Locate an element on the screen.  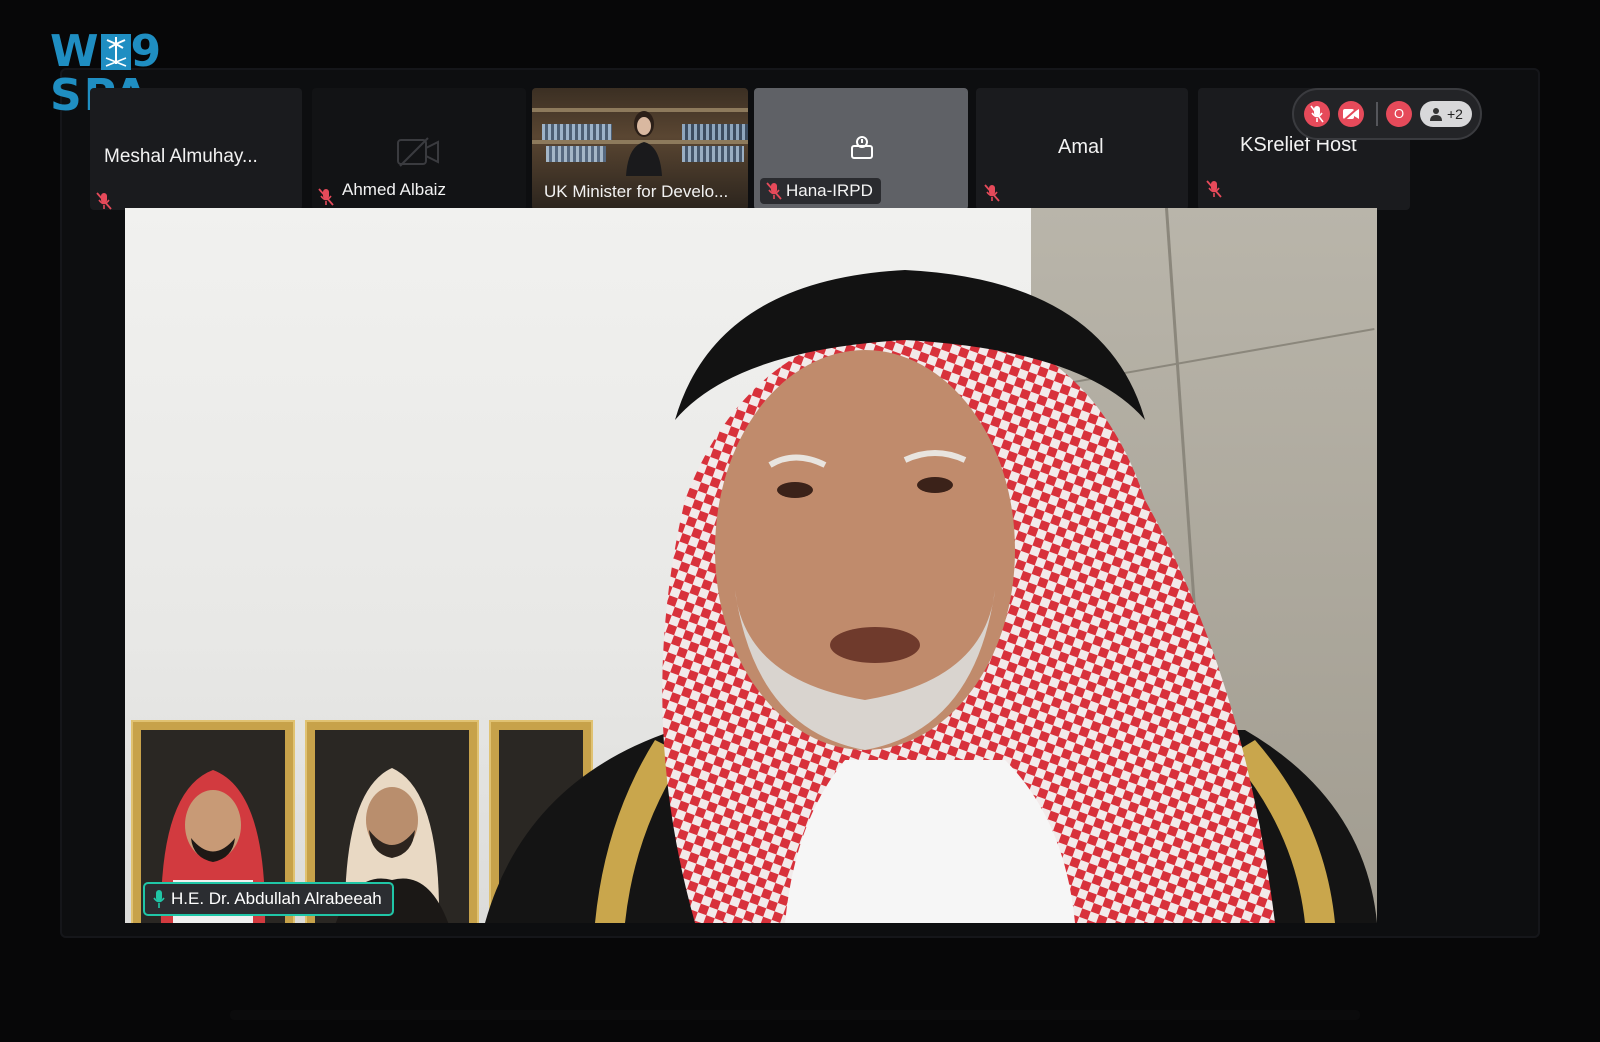
participants-button: +2 is located at coordinates (1446, 114).